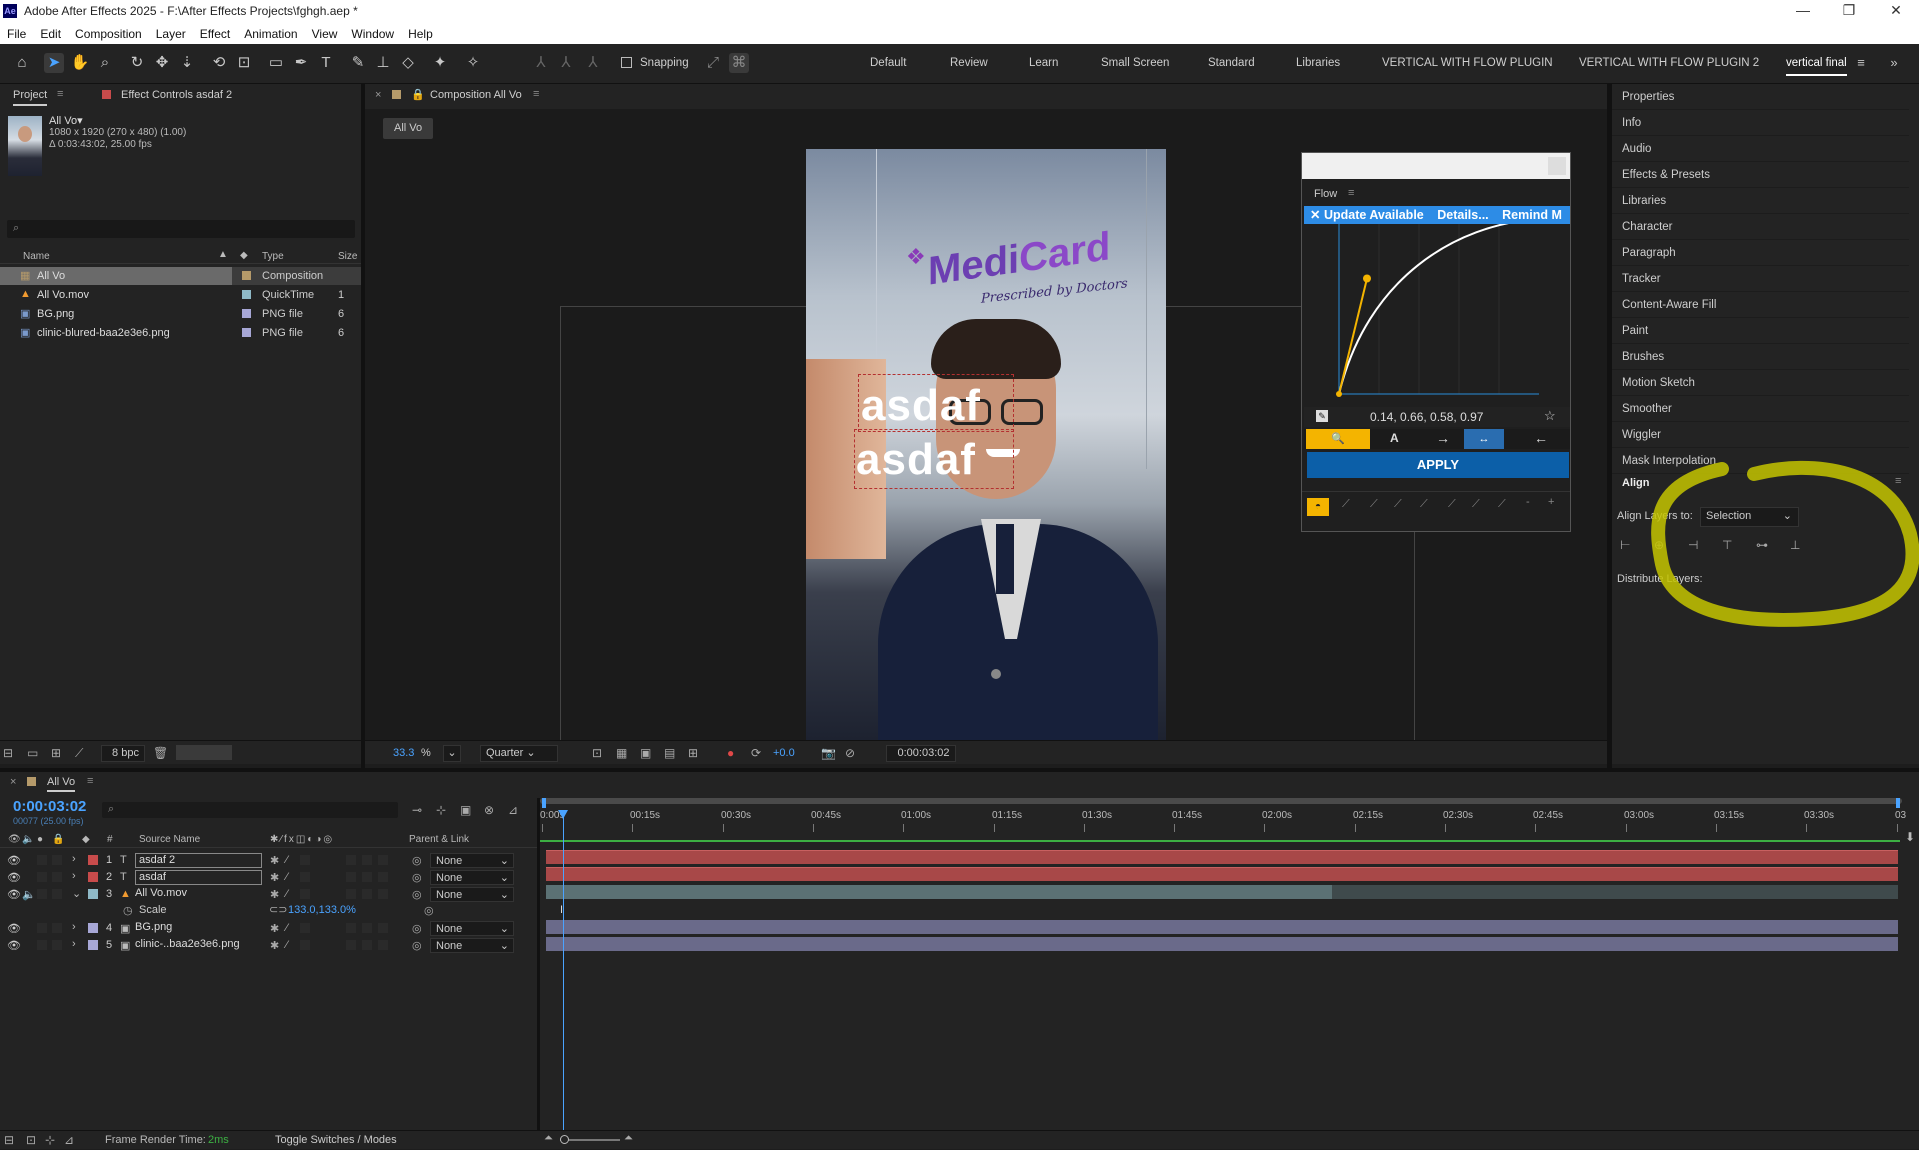  Describe the element at coordinates (250, 810) in the screenshot. I see `timeline-search-input: ⌕` at that location.